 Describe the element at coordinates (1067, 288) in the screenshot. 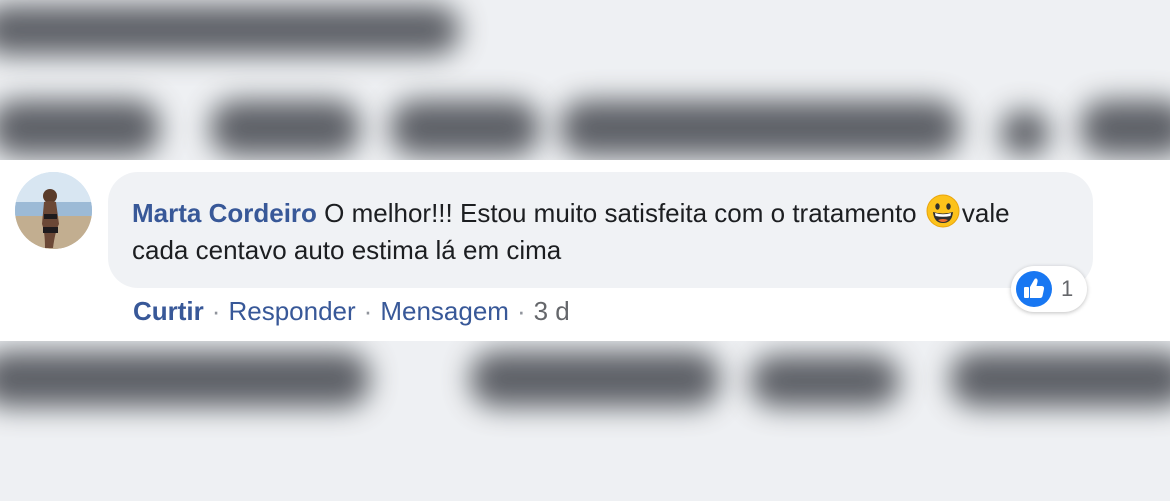

I see `reaction-count: 1` at that location.